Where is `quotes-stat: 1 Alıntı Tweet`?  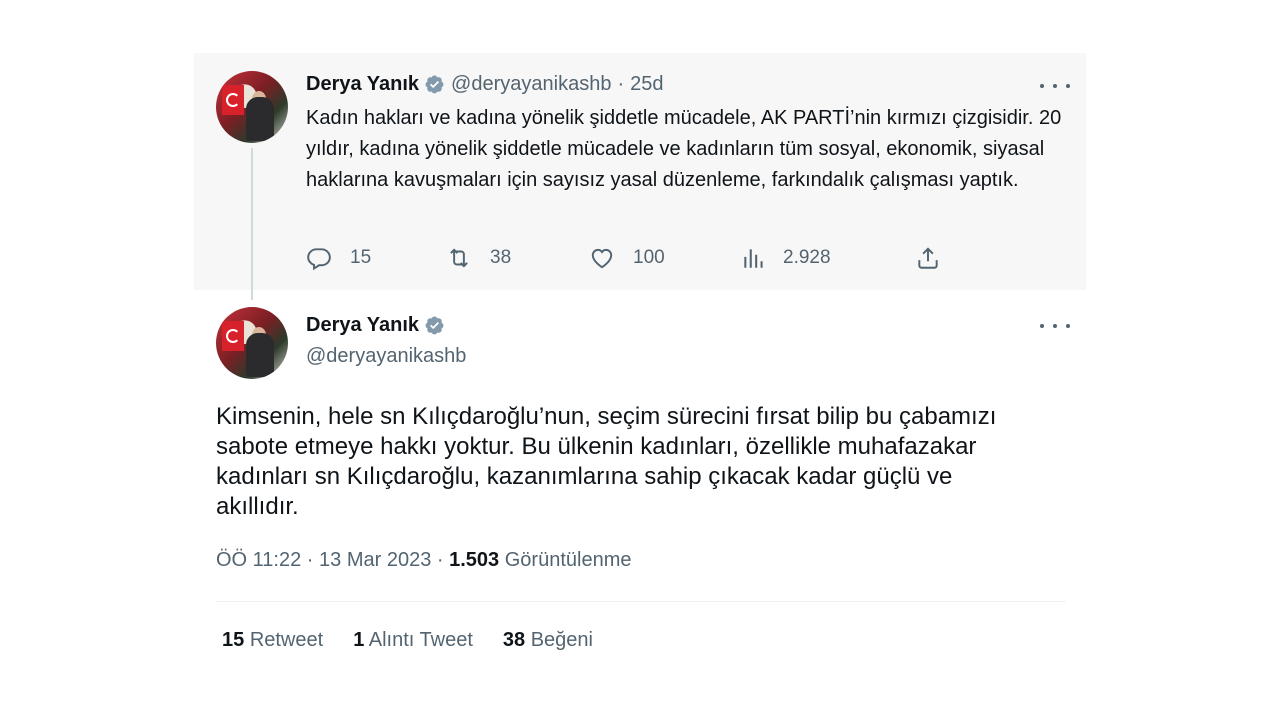
quotes-stat: 1 Alıntı Tweet is located at coordinates (413, 640).